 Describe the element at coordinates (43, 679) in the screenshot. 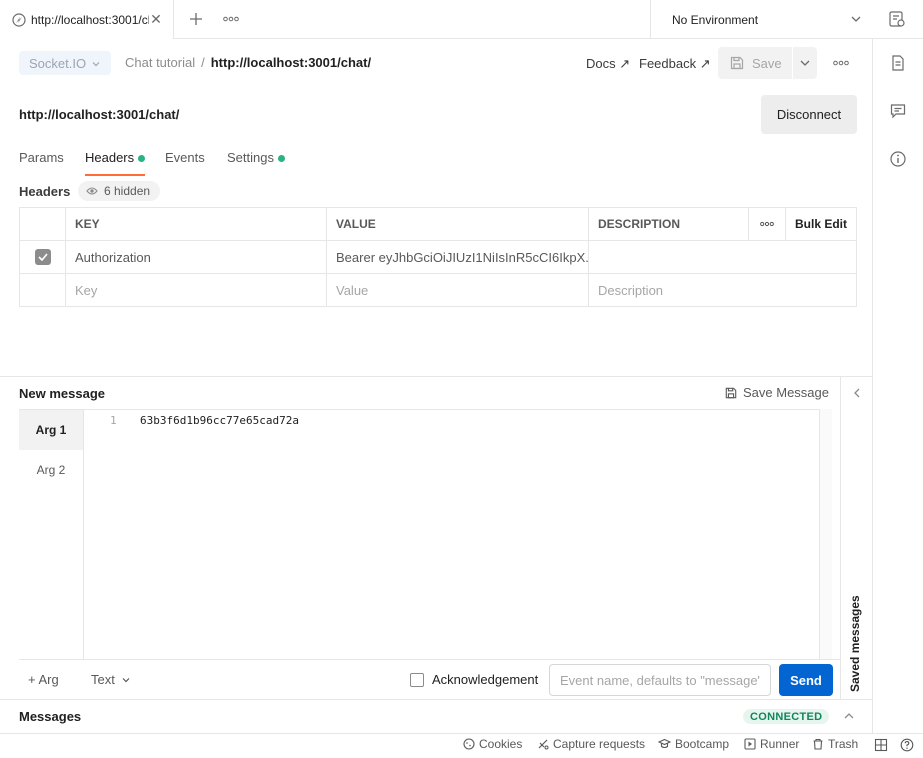

I see `add-arg-button: + Arg` at that location.